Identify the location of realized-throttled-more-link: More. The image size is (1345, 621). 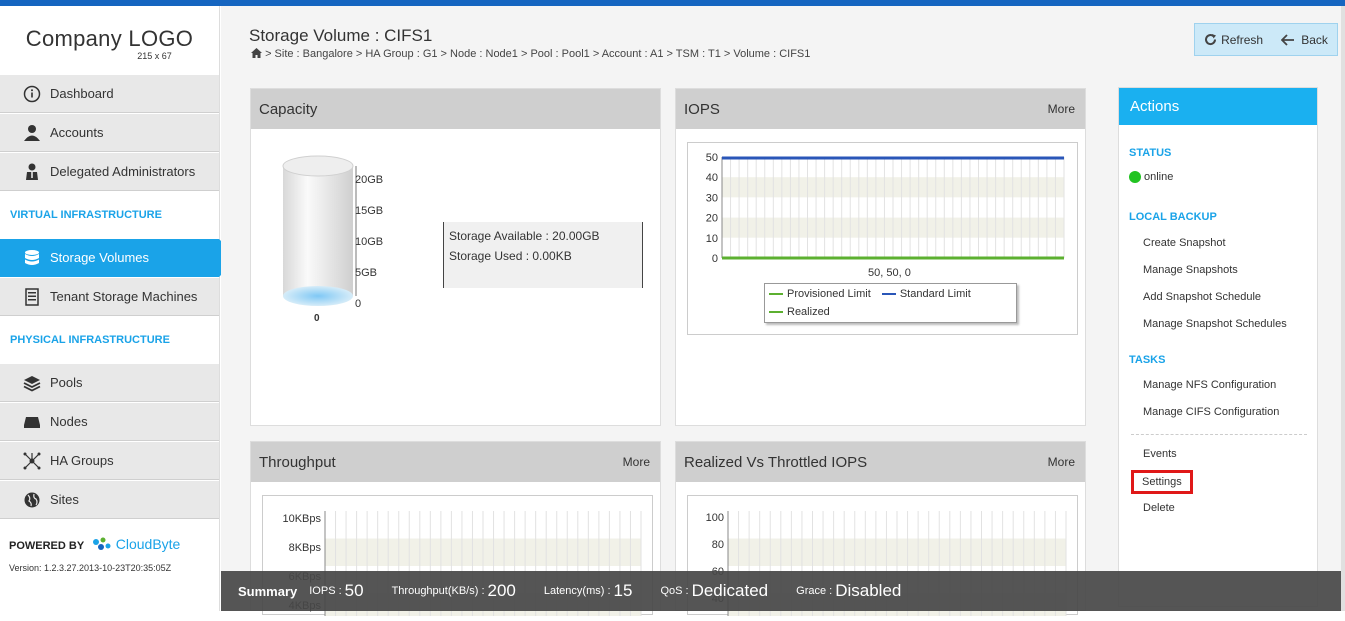
(1061, 462).